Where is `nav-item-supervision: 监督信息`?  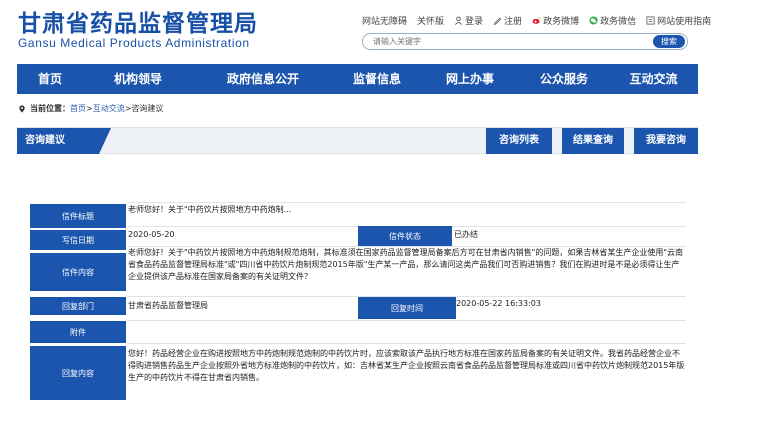 nav-item-supervision: 监督信息 is located at coordinates (377, 79).